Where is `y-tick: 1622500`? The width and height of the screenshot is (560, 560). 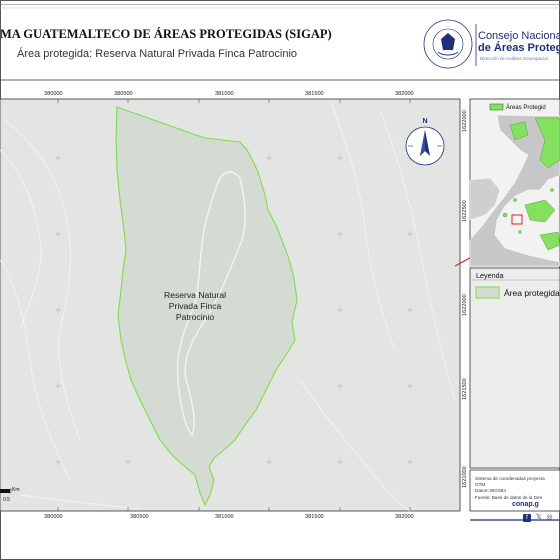
y-tick: 1622500 is located at coordinates (465, 211).